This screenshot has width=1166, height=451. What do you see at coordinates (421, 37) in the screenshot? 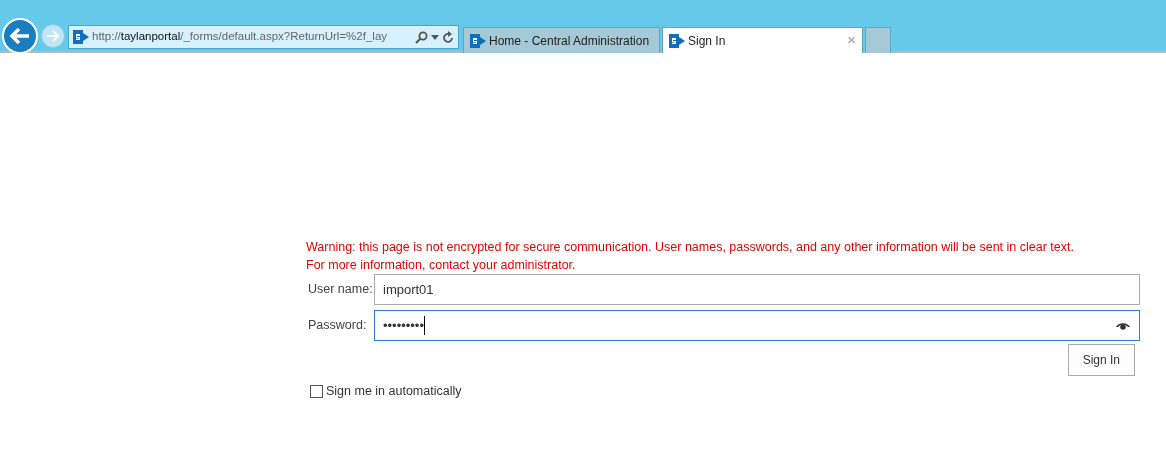
I see `search-icon` at bounding box center [421, 37].